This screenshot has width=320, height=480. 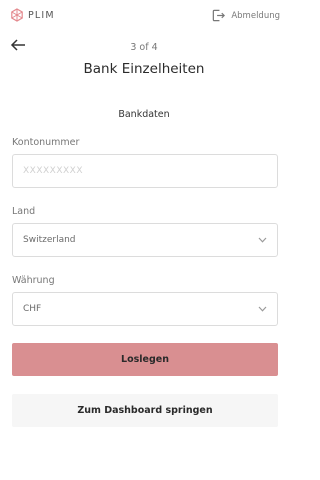 I want to click on logout-button: Abmeldung, so click(x=245, y=15).